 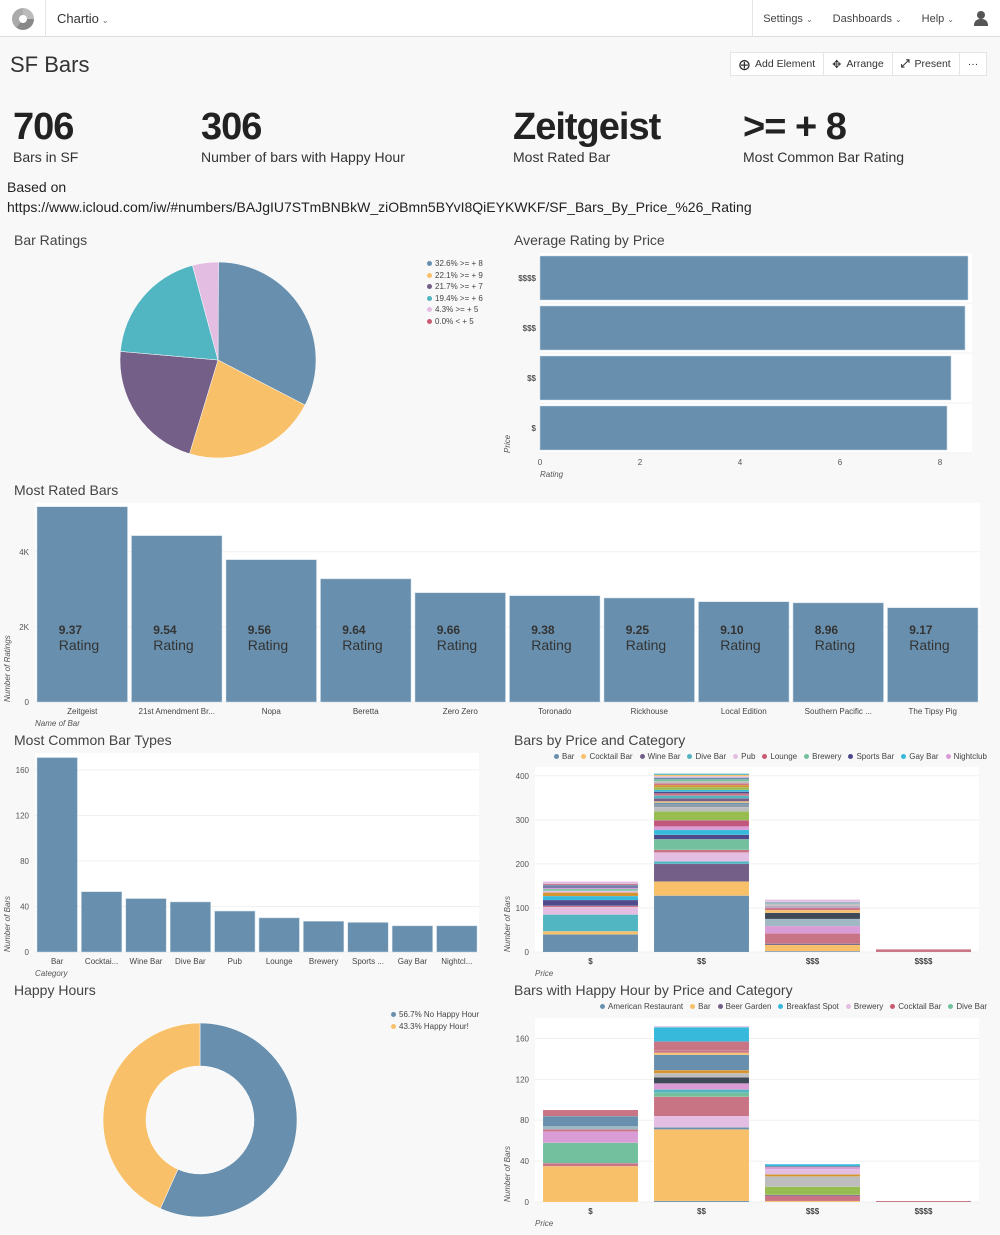 I want to click on x-tick-label: $$$$, so click(x=924, y=1211).